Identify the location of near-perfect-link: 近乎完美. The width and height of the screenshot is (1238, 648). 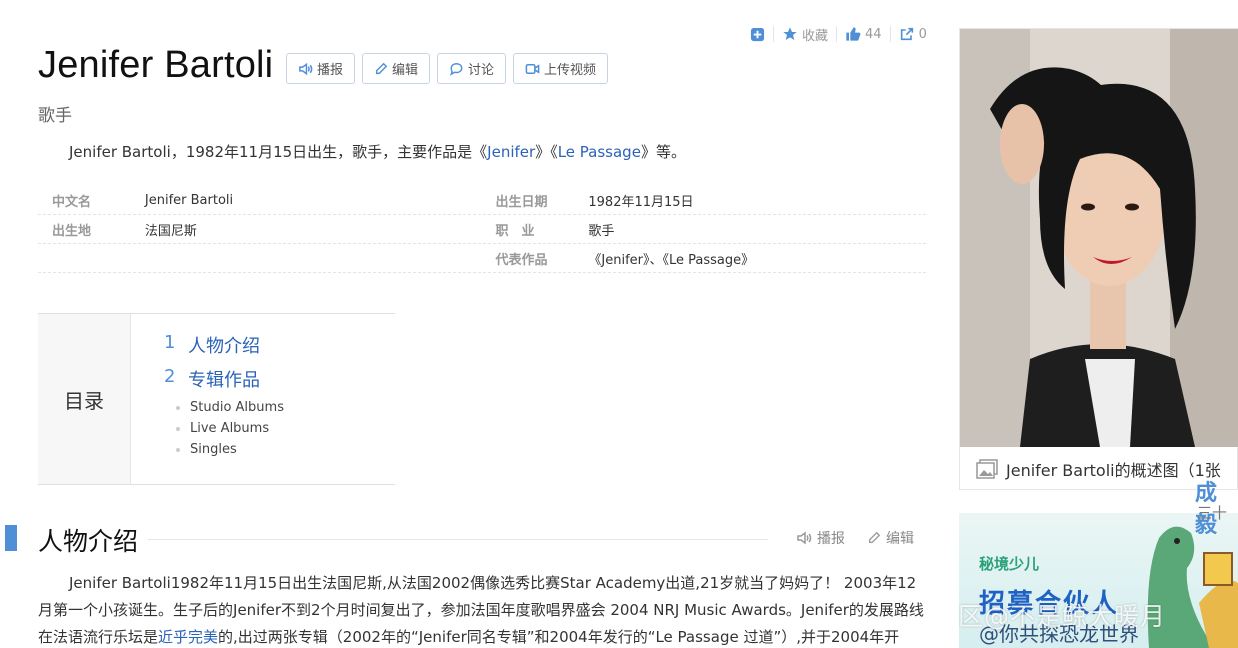
(188, 637).